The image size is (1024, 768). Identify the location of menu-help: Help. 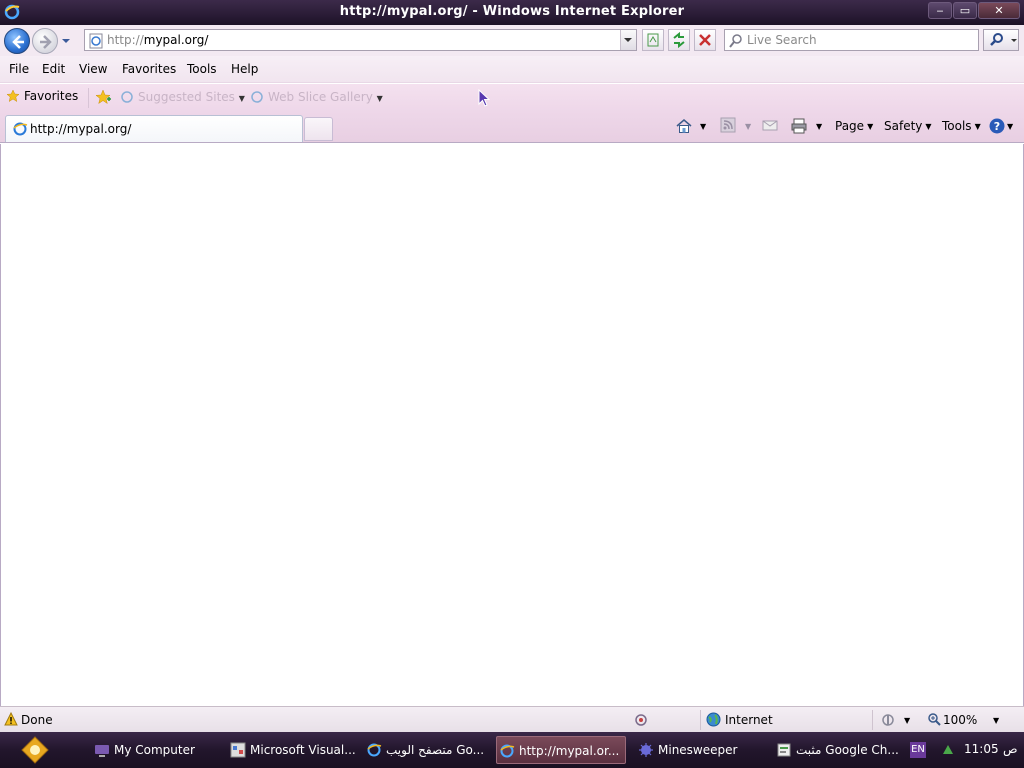
(244, 69).